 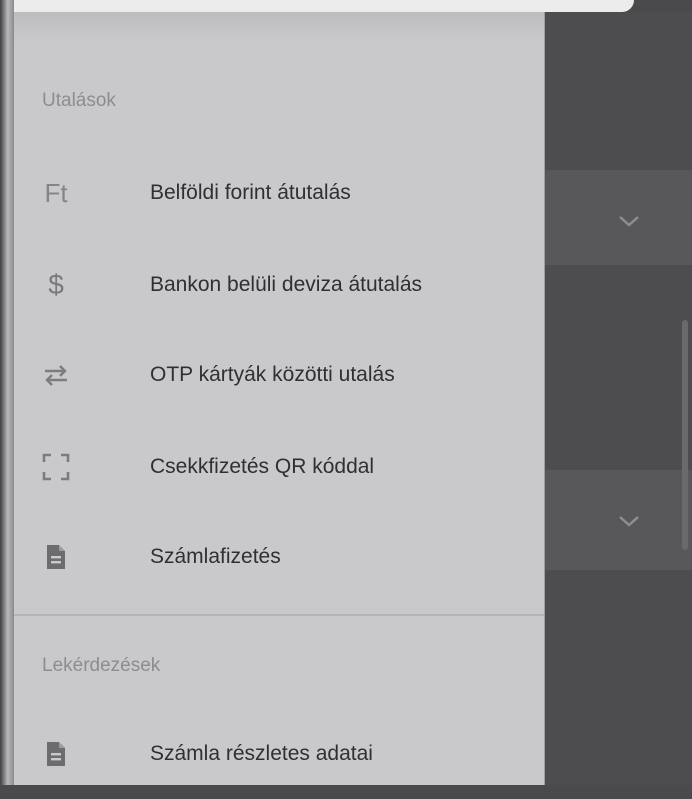 I want to click on device-frame-edge, so click(x=7, y=392).